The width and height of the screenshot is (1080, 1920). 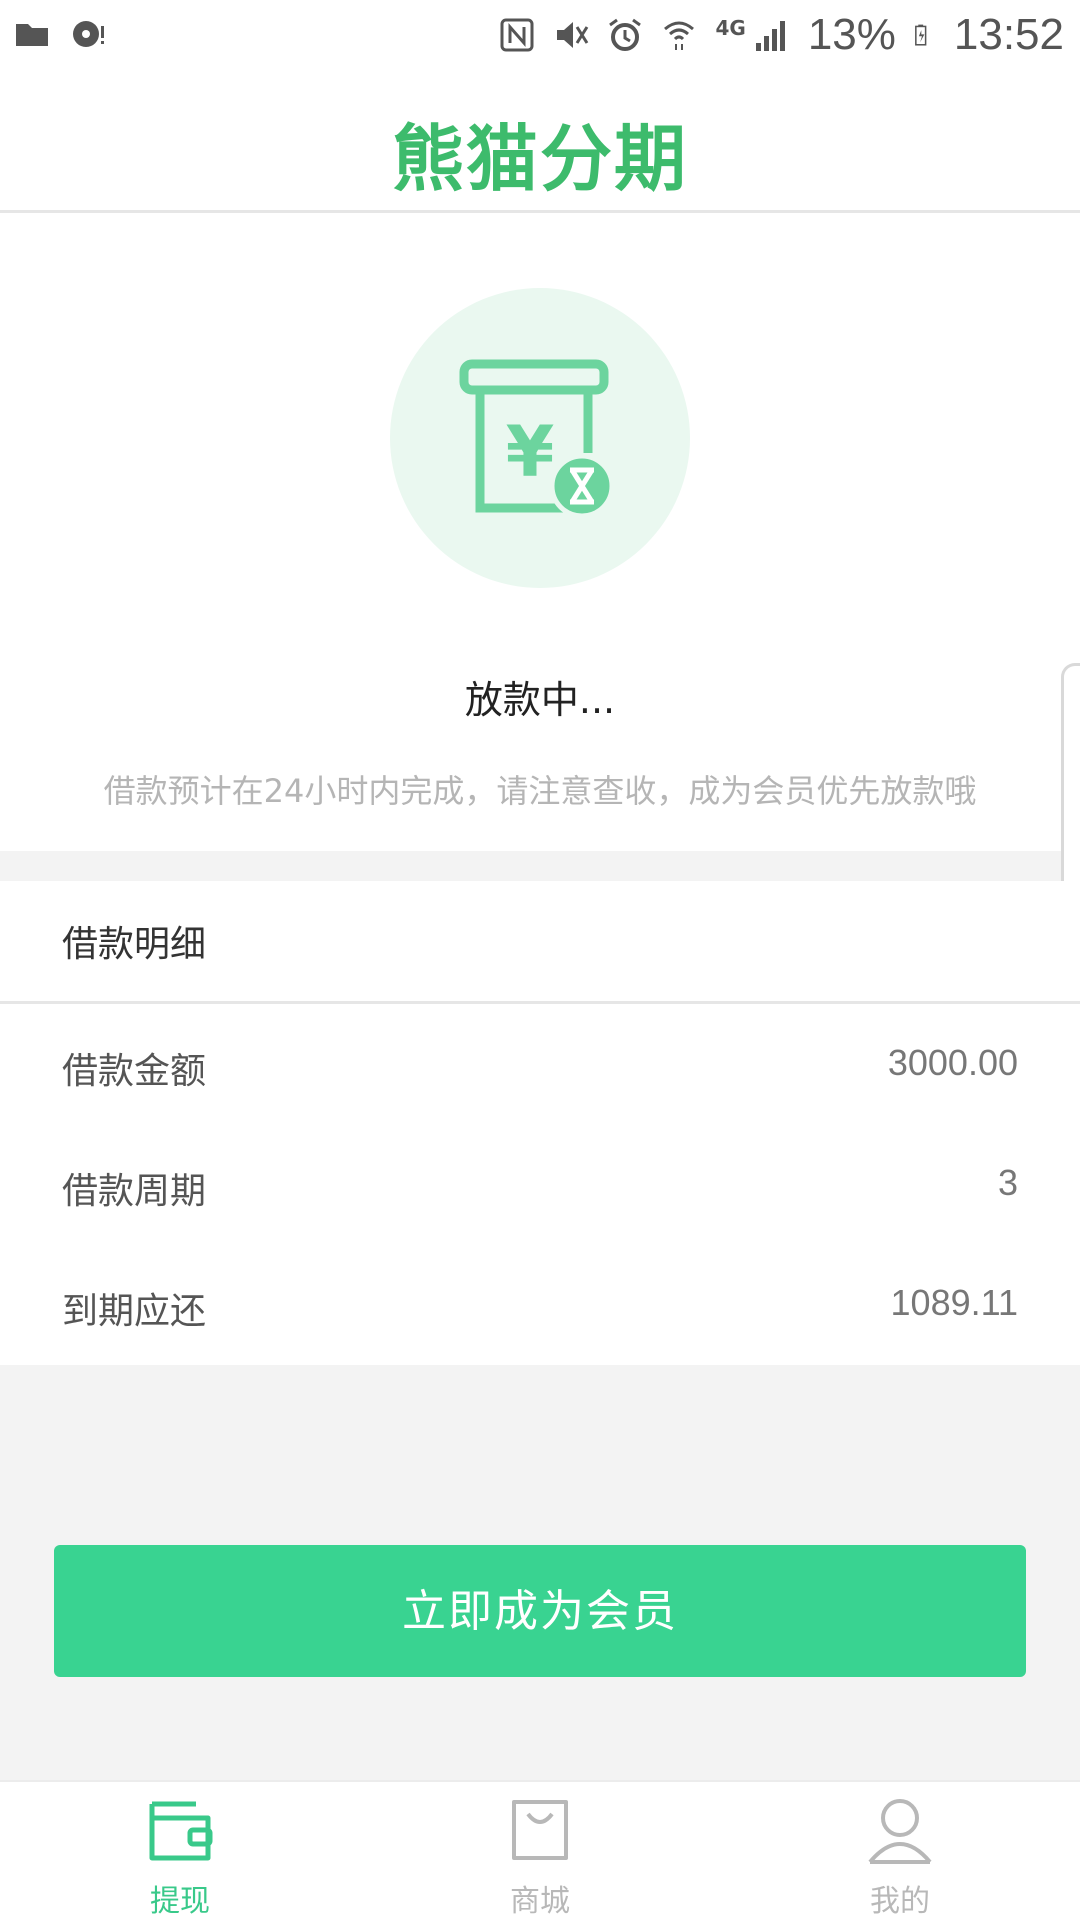 I want to click on mute-icon, so click(x=573, y=35).